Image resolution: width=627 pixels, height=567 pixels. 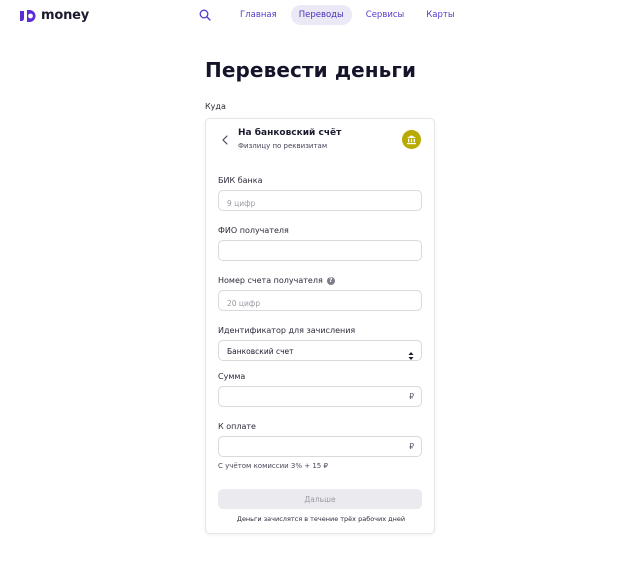 What do you see at coordinates (311, 70) in the screenshot?
I see `page-title: Перевести деньги` at bounding box center [311, 70].